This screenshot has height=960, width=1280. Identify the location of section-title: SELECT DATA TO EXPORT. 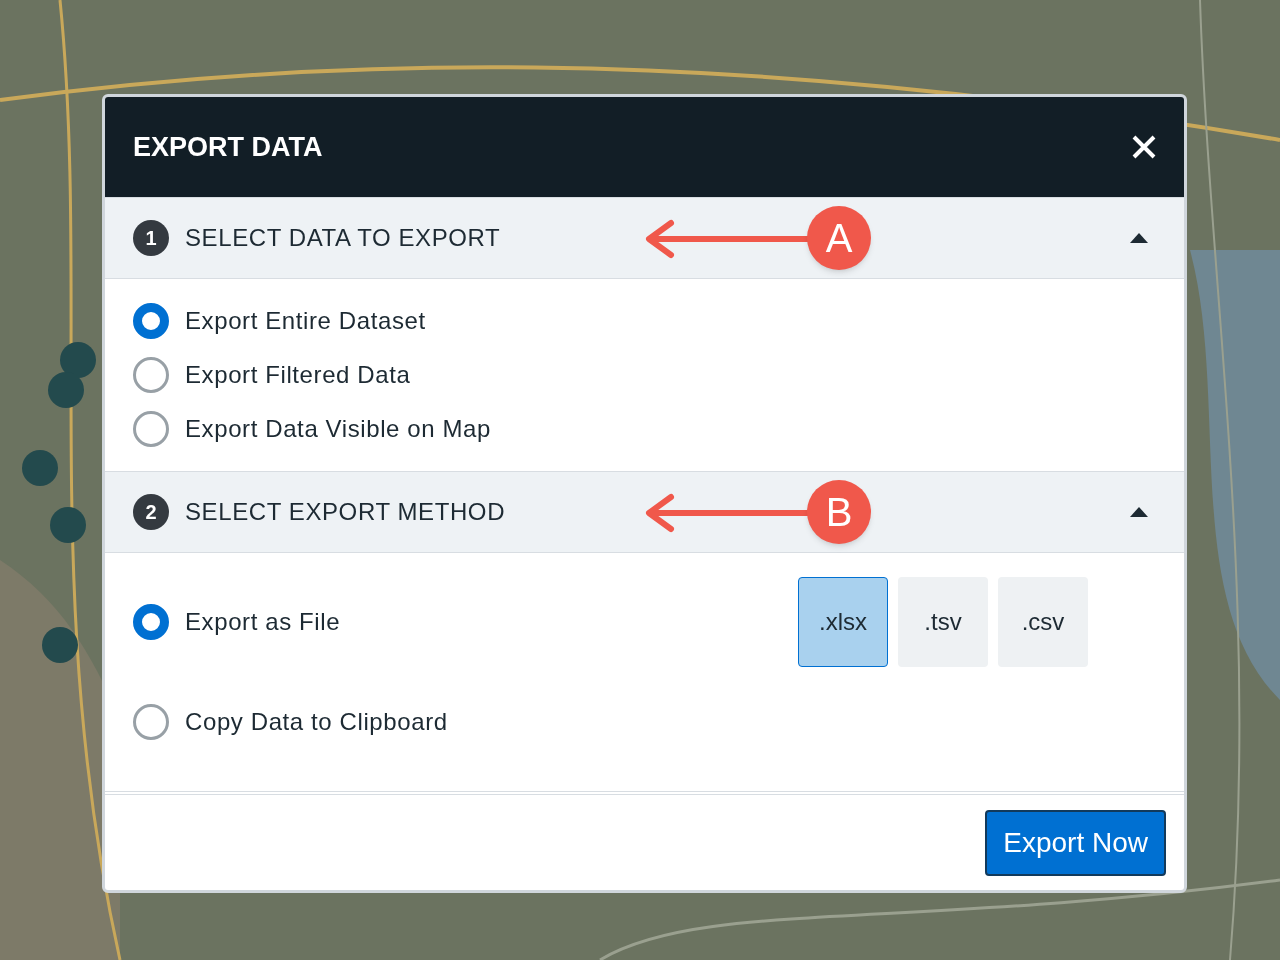
(343, 238).